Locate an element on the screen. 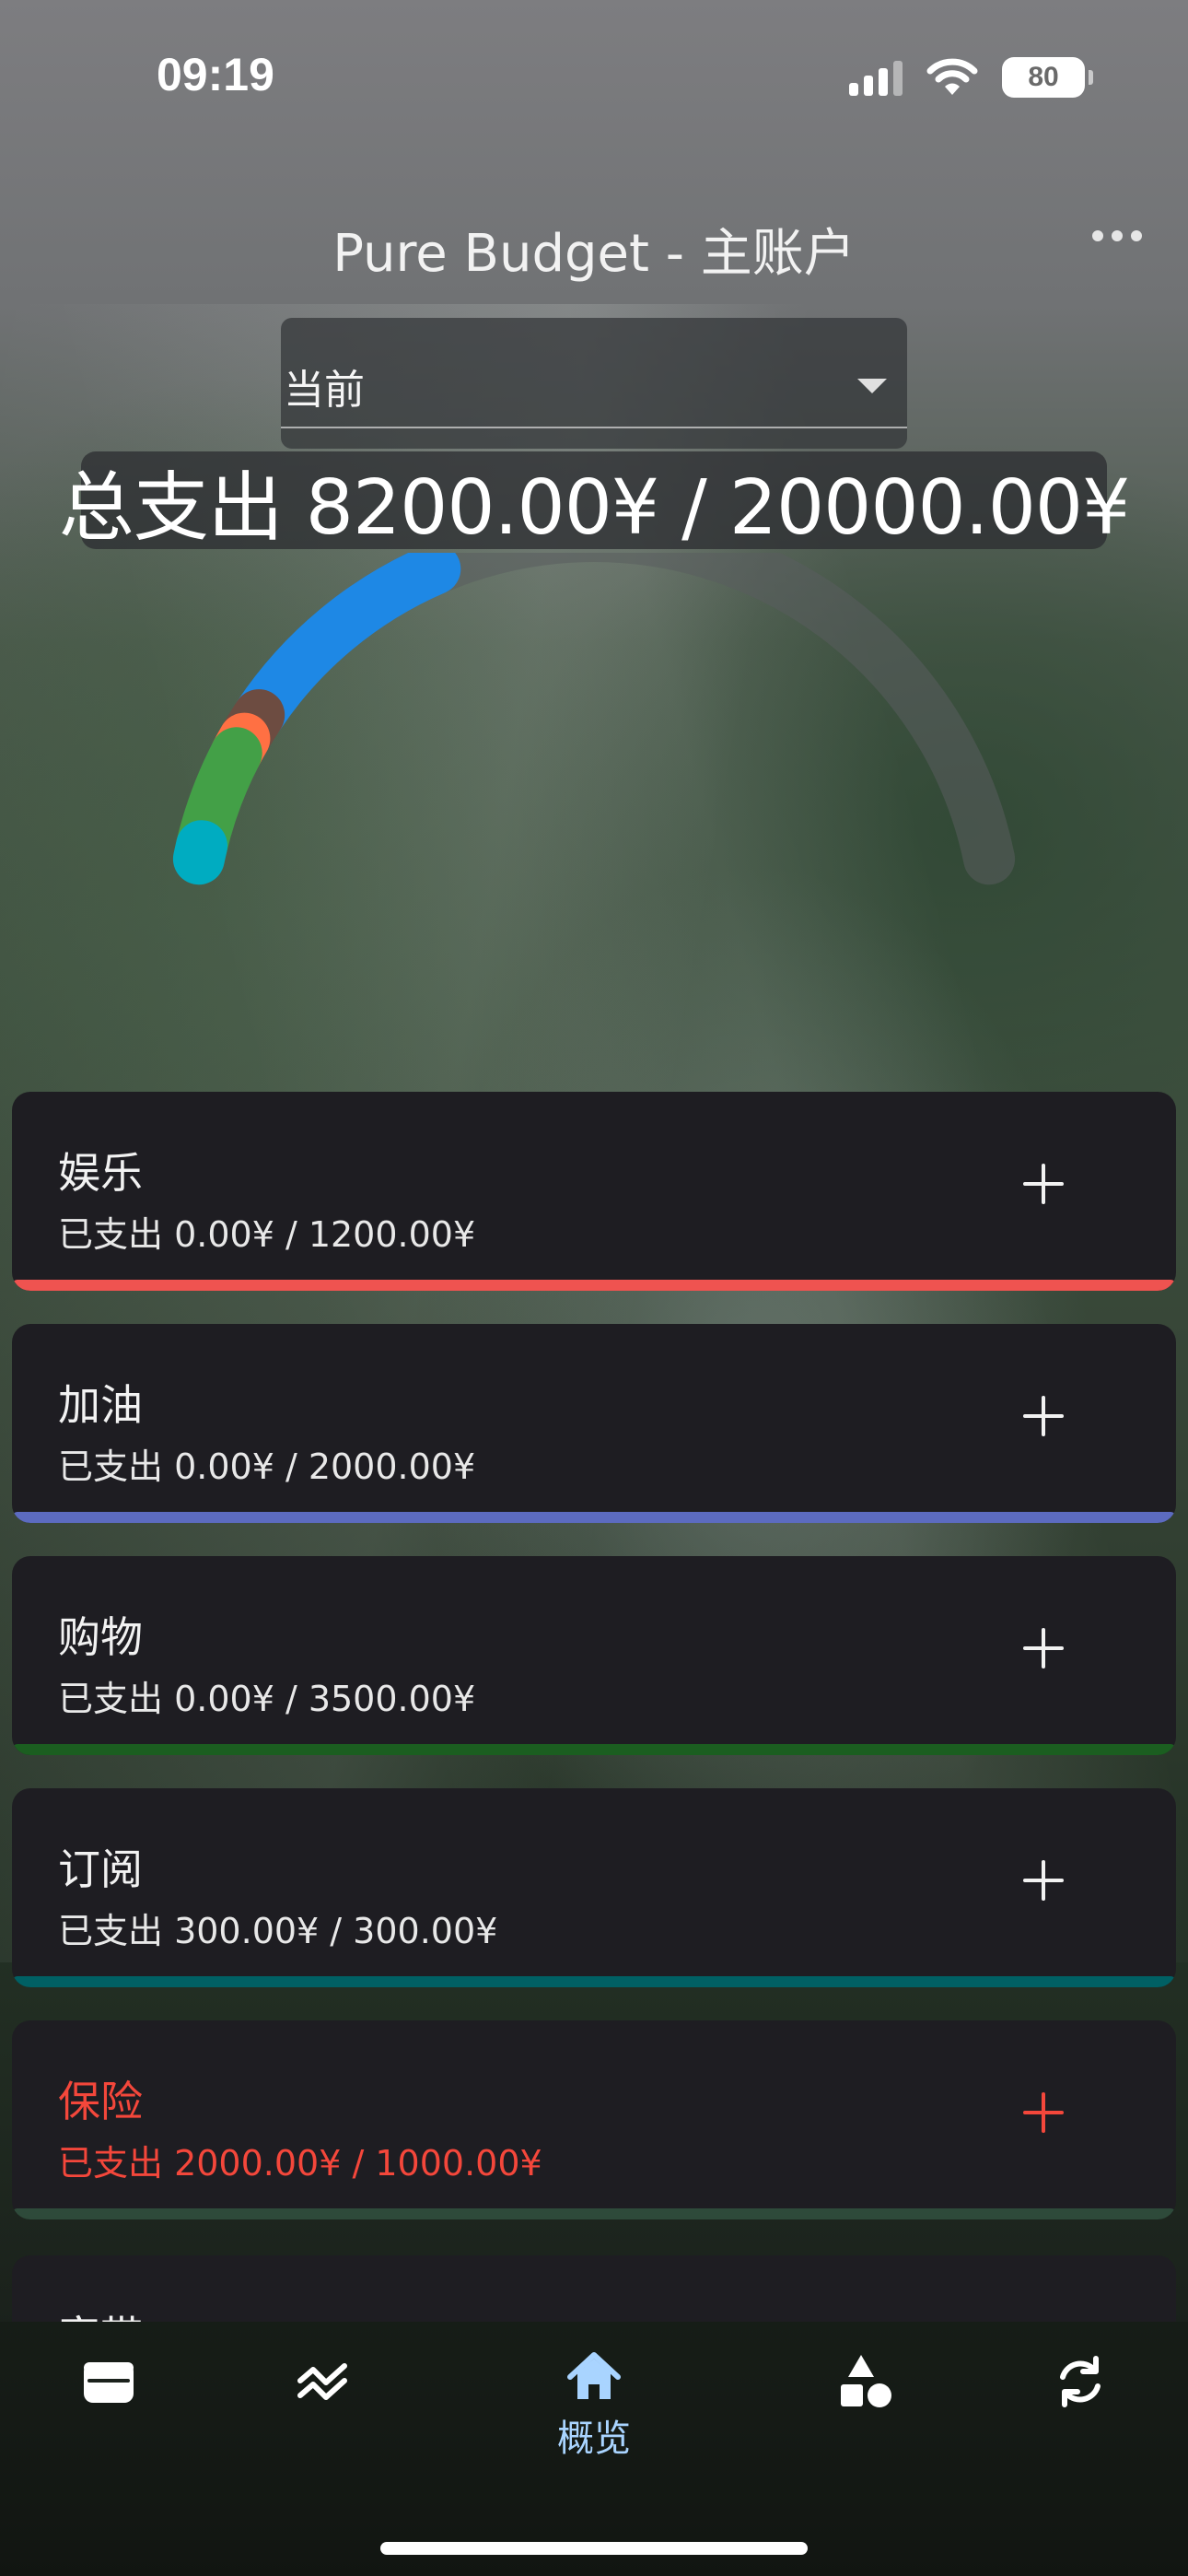 The image size is (1188, 2576). category-card-fuel: 加油 已支出 0.00¥ / 2000.00¥ is located at coordinates (594, 1423).